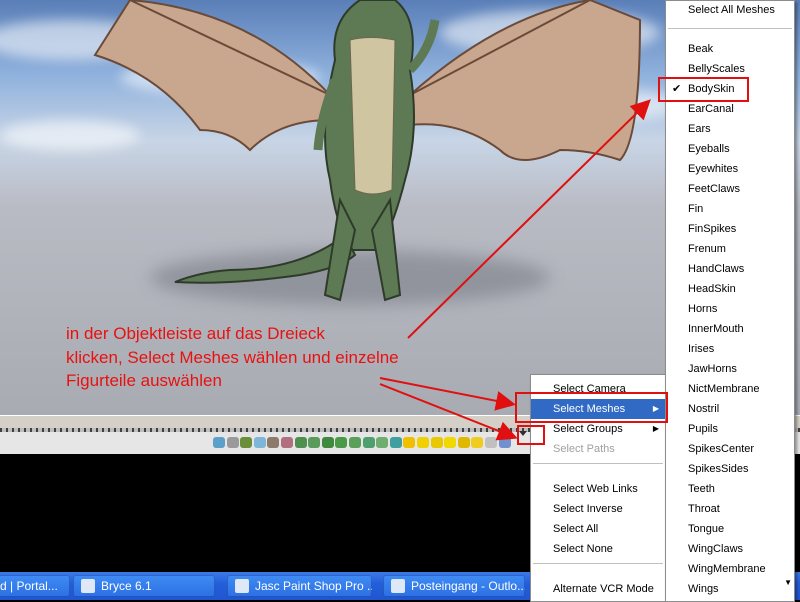 This screenshot has width=800, height=602. What do you see at coordinates (529, 219) in the screenshot?
I see `arrow-to-bodyskin` at bounding box center [529, 219].